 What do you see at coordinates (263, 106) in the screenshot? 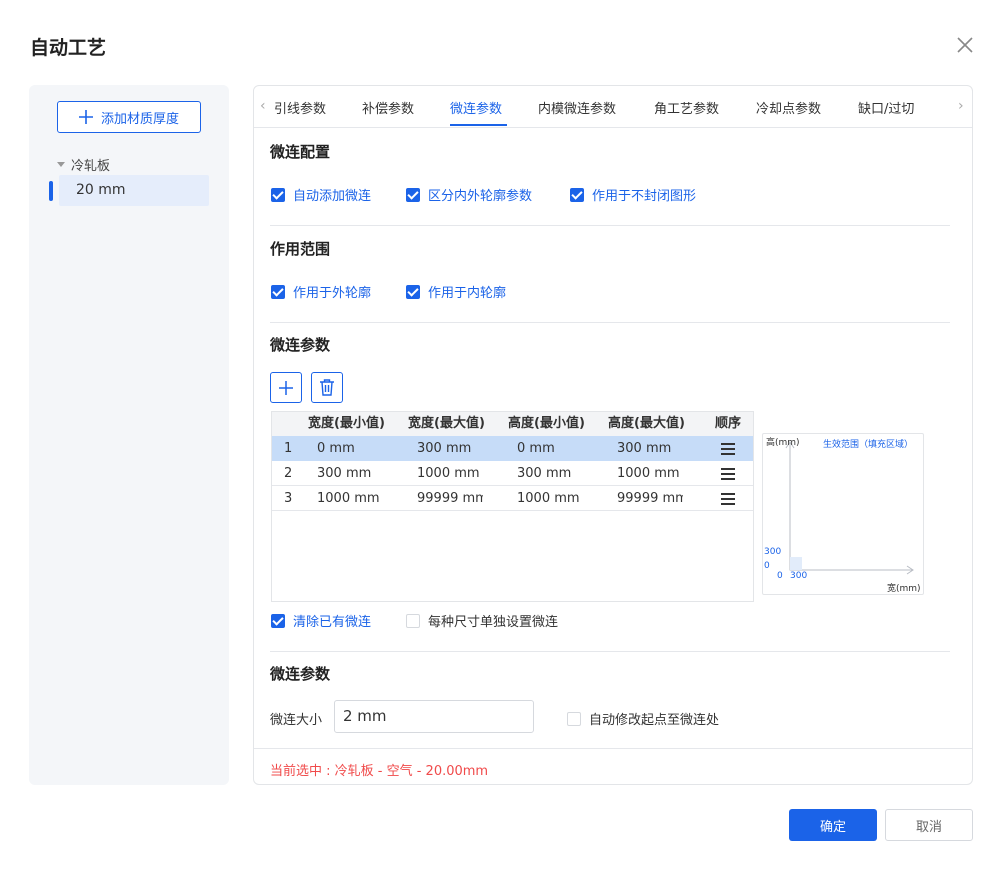
I see `chevron-left-icon: ‹` at bounding box center [263, 106].